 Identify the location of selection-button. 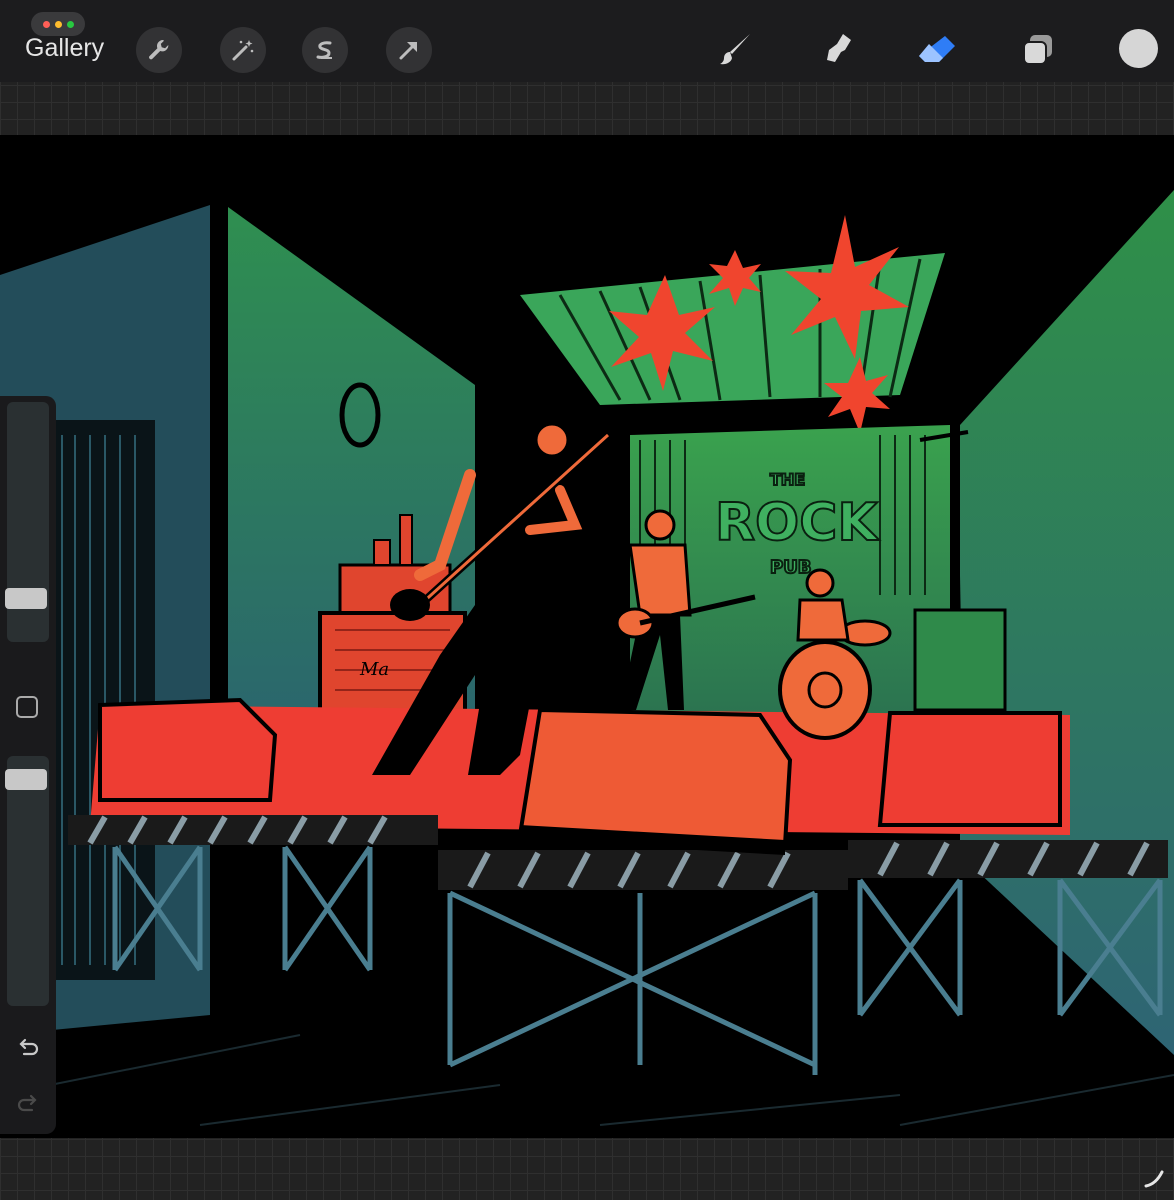
(325, 50).